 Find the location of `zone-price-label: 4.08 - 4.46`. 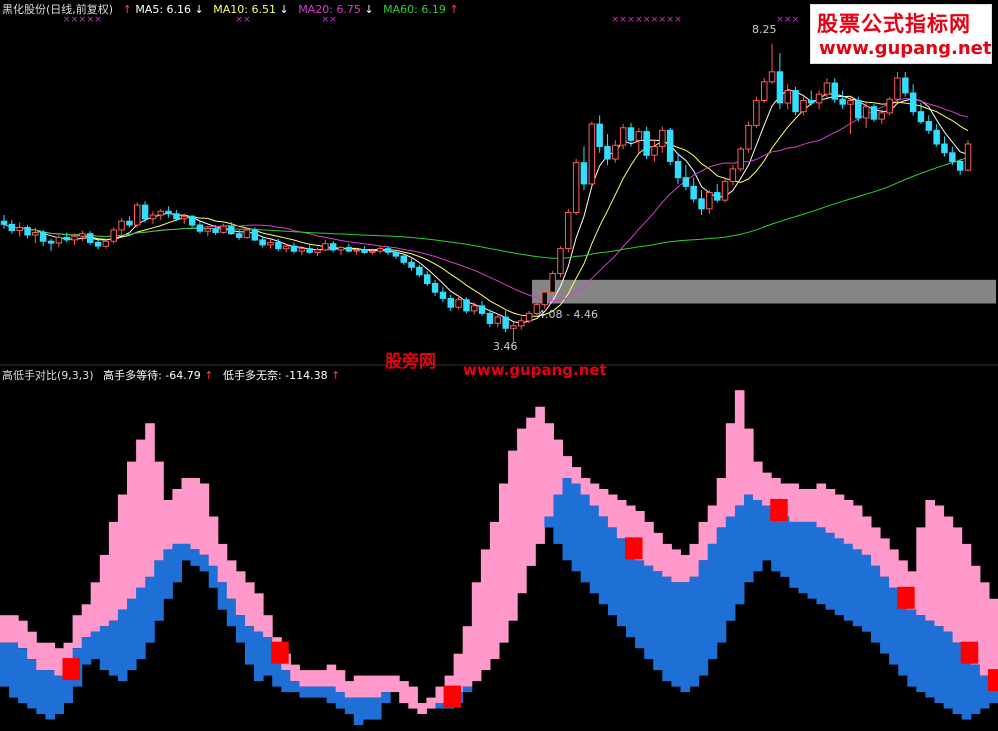

zone-price-label: 4.08 - 4.46 is located at coordinates (568, 314).